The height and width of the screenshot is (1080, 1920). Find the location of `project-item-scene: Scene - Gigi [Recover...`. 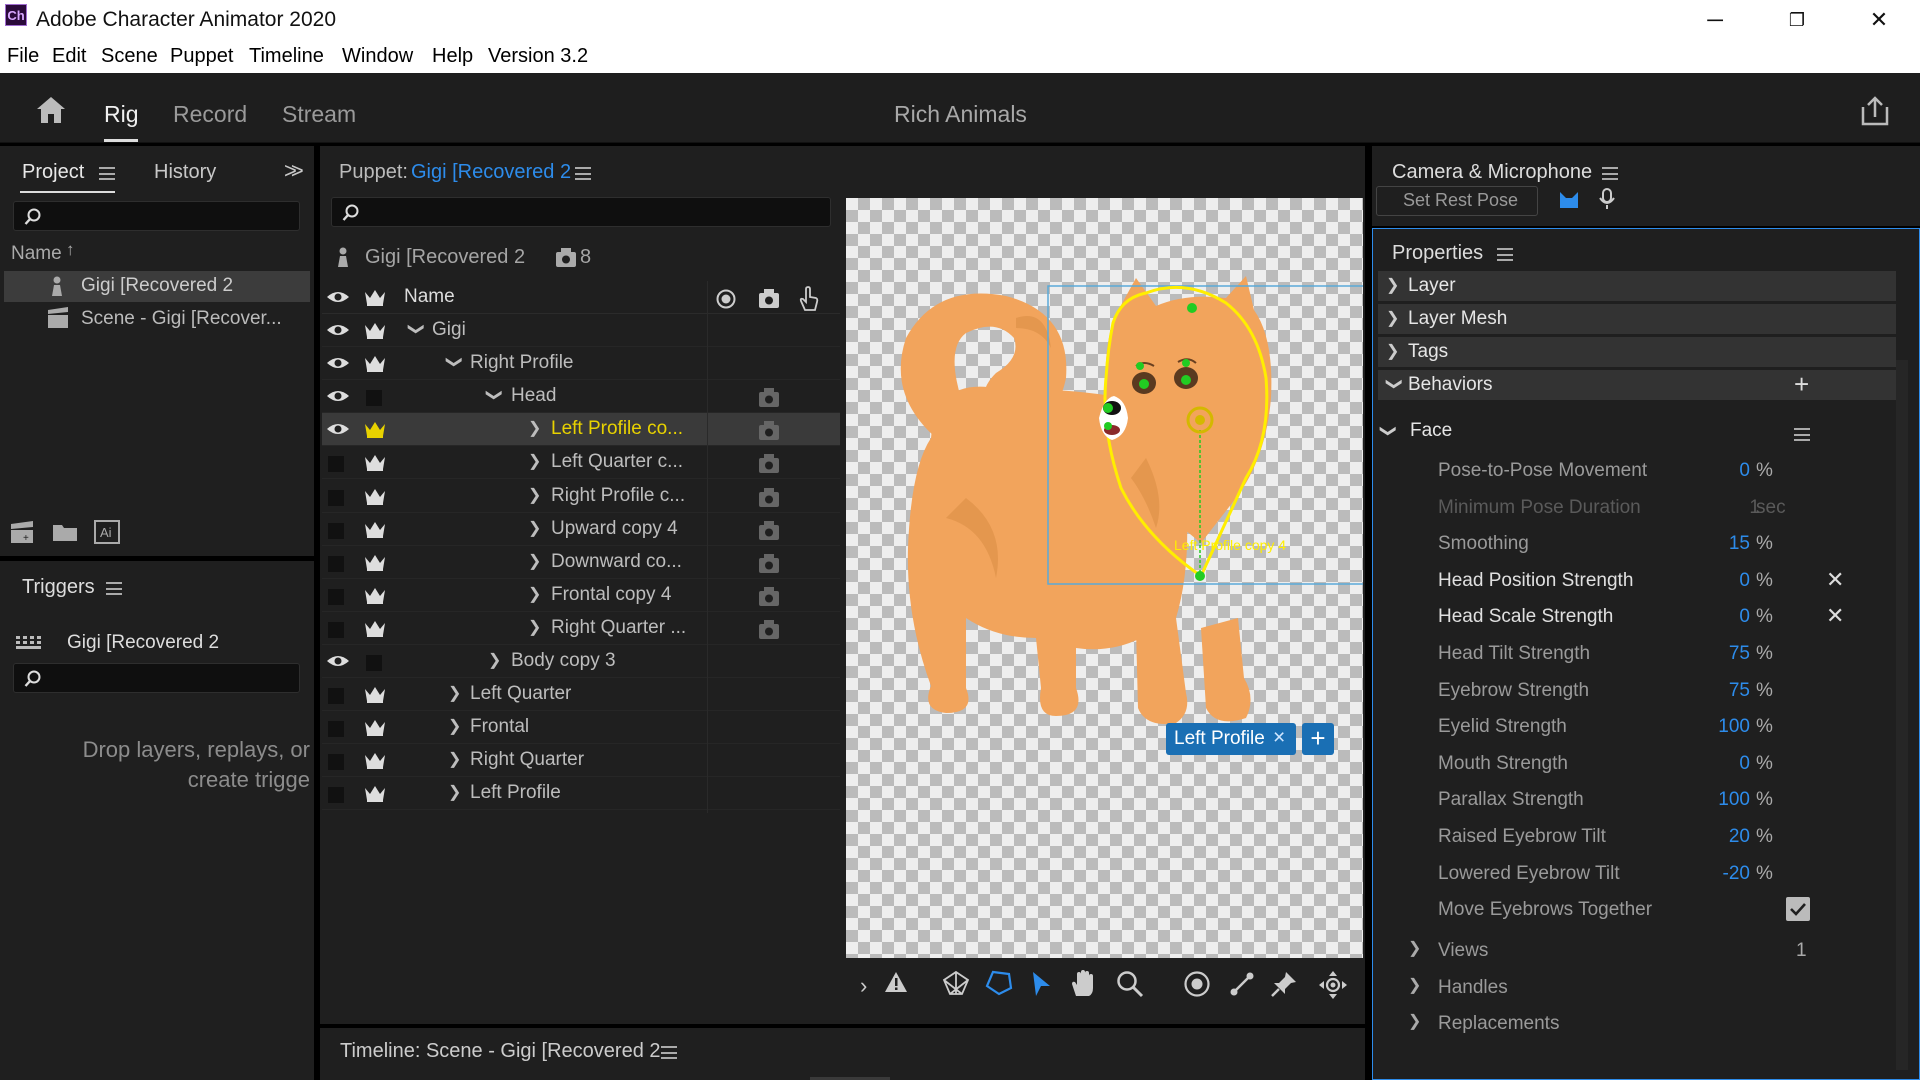

project-item-scene: Scene - Gigi [Recover... is located at coordinates (157, 319).